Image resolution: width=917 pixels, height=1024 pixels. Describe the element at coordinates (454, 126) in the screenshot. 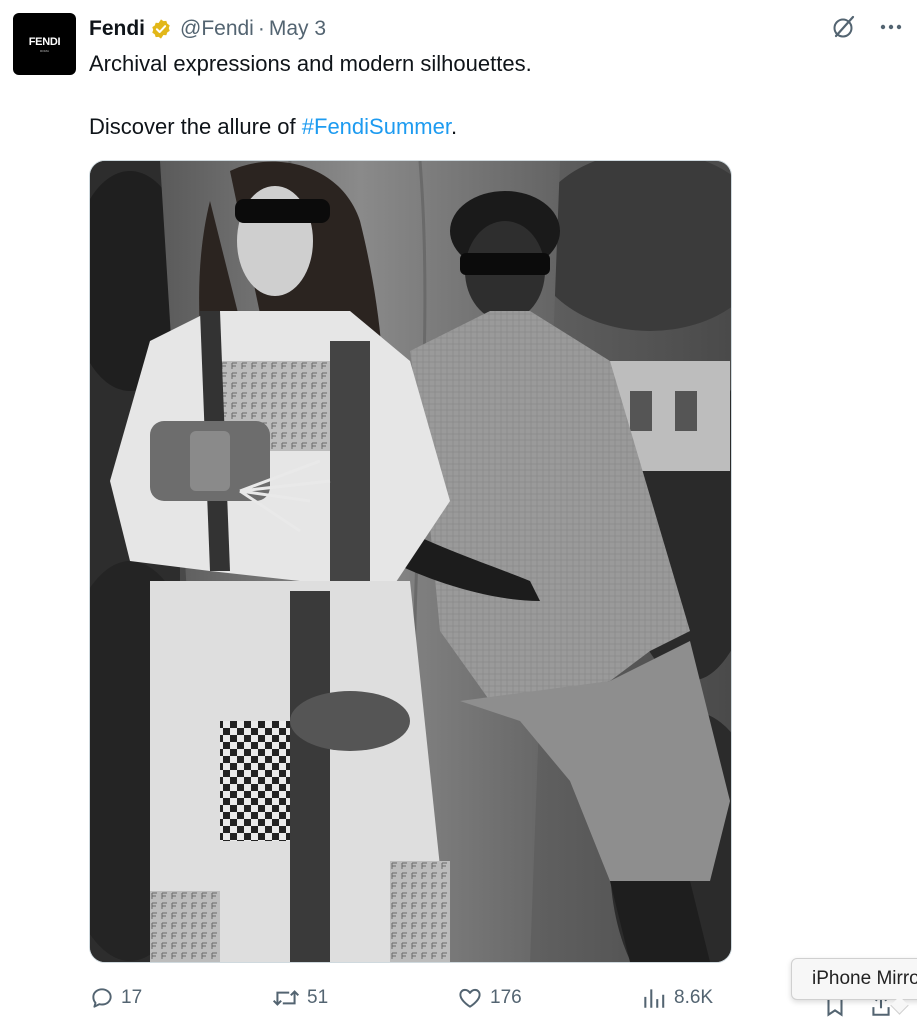

I see `tweet-line-2-suffix: .` at that location.